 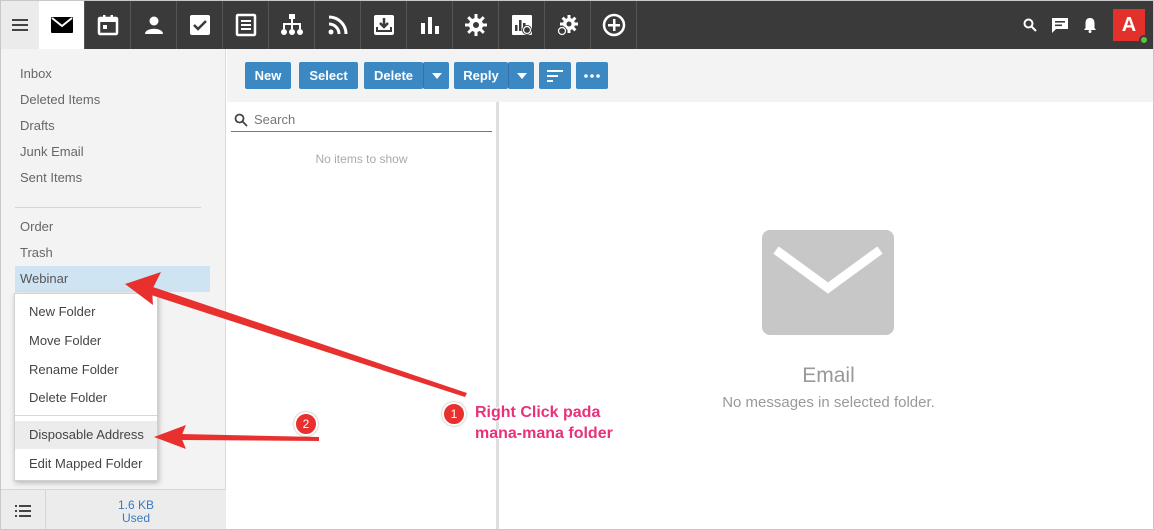 I want to click on annotation-text-line-2: mana-mana folder, so click(x=544, y=433).